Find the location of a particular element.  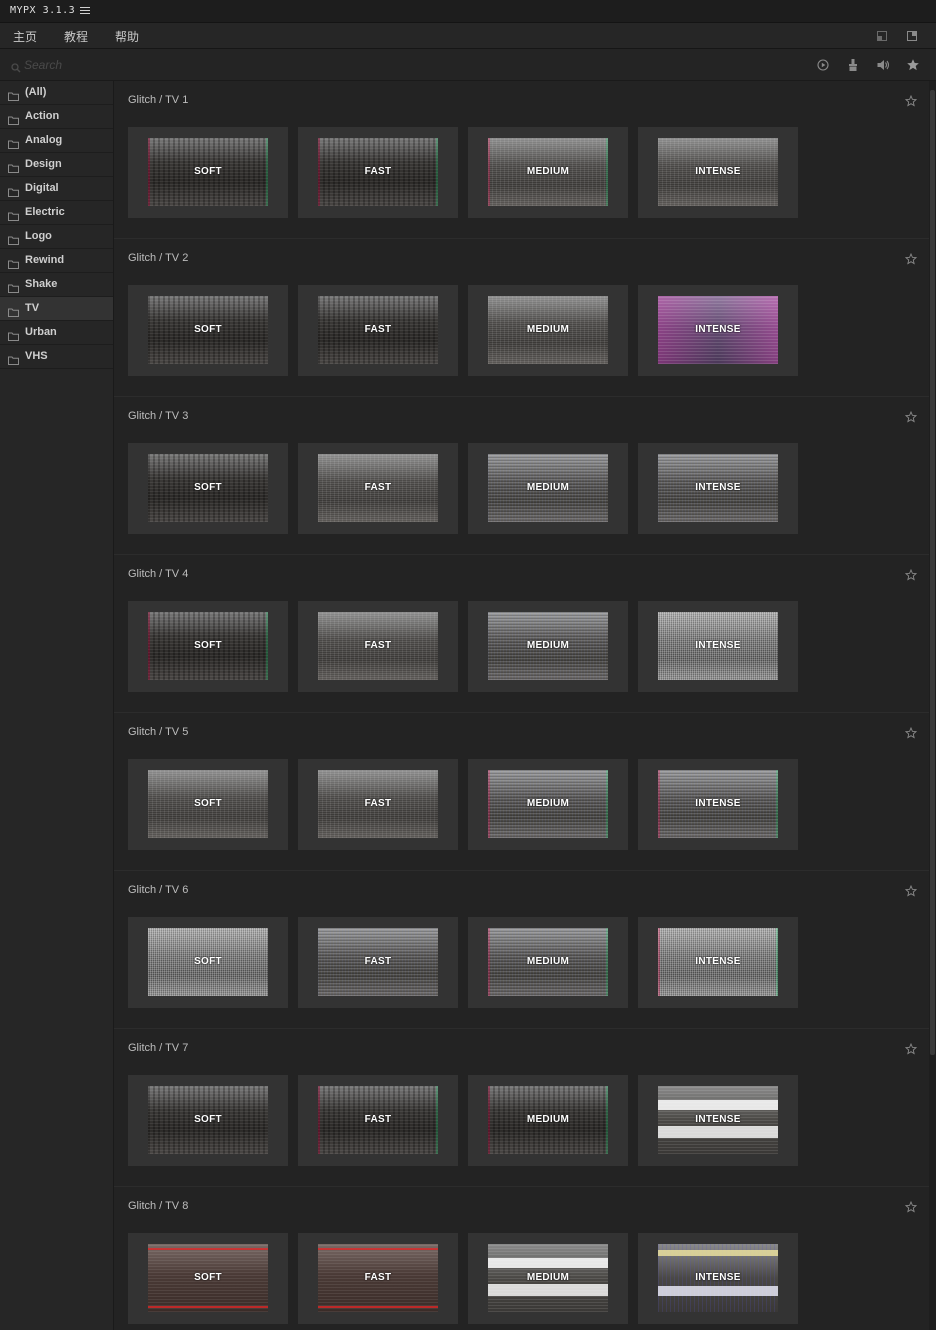

sidebar-item-shake: Shake is located at coordinates (56, 285).